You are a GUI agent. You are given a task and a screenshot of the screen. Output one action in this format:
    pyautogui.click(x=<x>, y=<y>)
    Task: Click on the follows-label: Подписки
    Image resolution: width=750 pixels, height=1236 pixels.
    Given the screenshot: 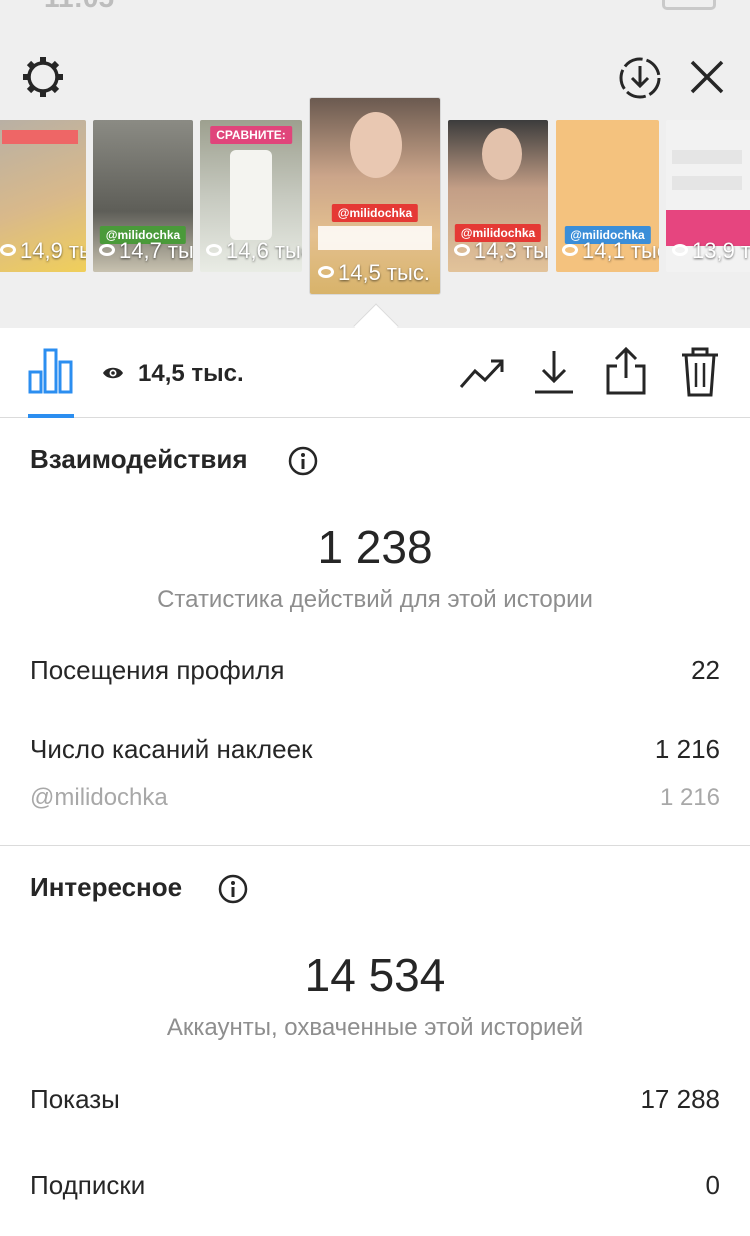 What is the action you would take?
    pyautogui.click(x=88, y=1185)
    